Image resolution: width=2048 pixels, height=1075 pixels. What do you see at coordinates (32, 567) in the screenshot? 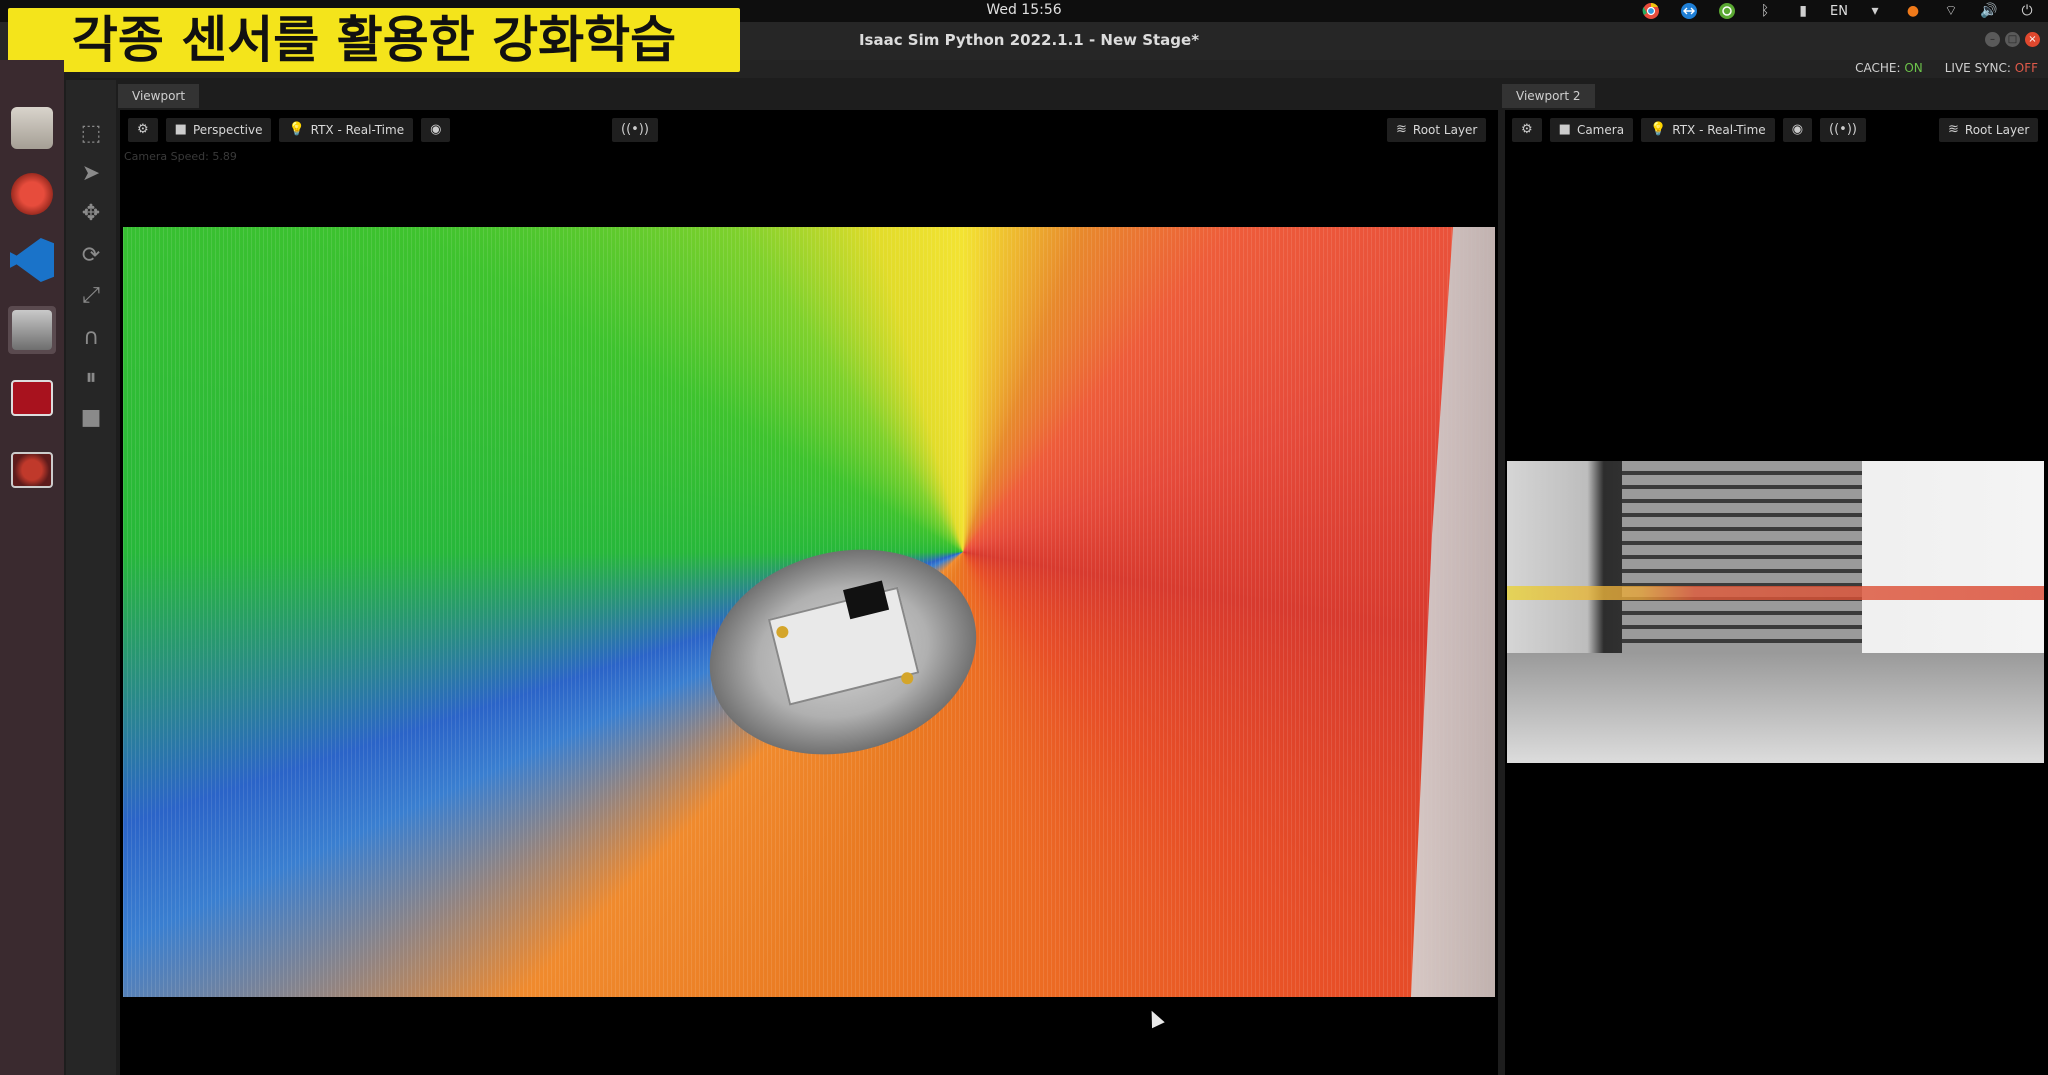
I see `app-launcher` at bounding box center [32, 567].